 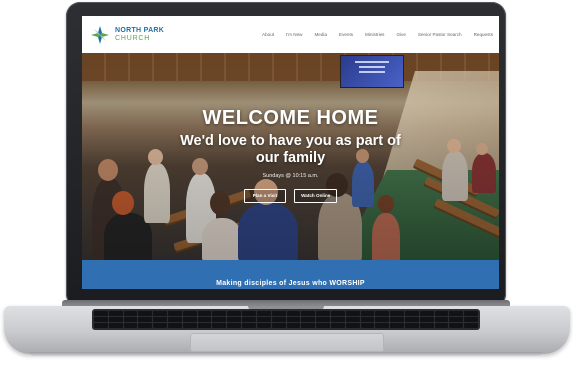 What do you see at coordinates (316, 196) in the screenshot?
I see `watch-online-button: Watch Online` at bounding box center [316, 196].